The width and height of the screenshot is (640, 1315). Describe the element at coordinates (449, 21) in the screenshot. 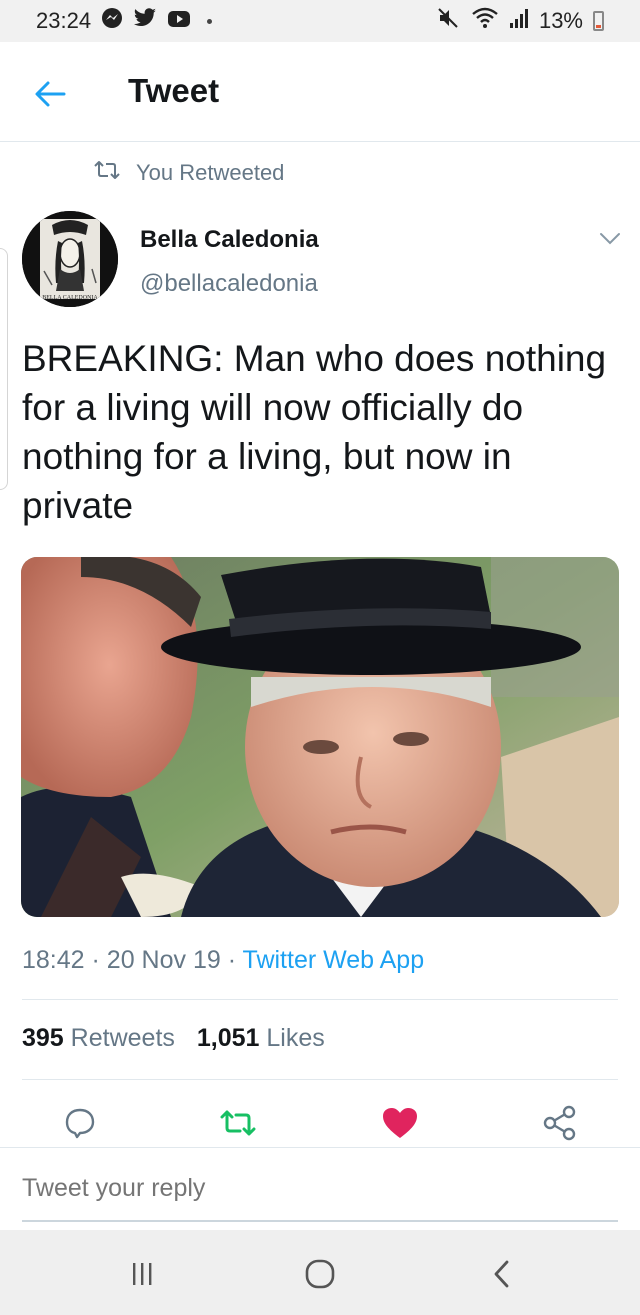

I see `mute-icon` at that location.